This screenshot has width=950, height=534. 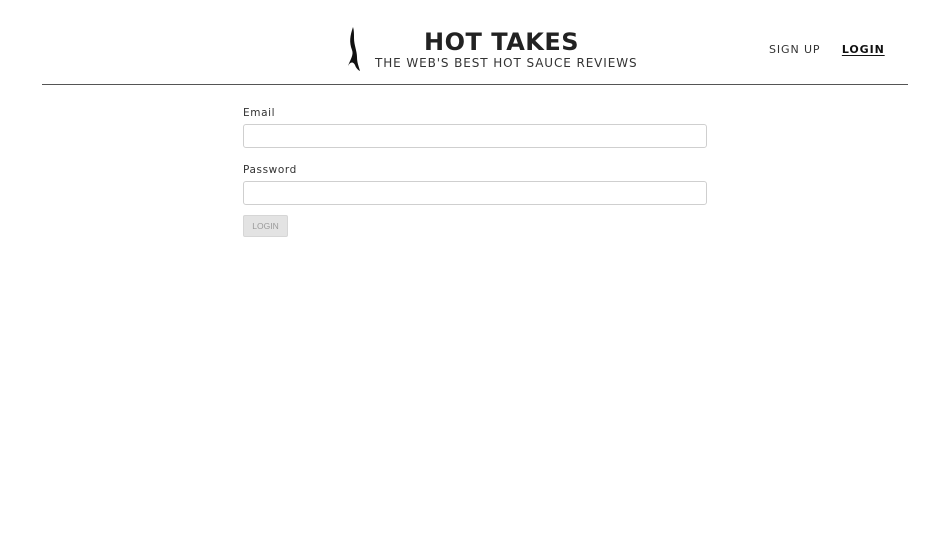 I want to click on login-button: LOGIN, so click(x=265, y=226).